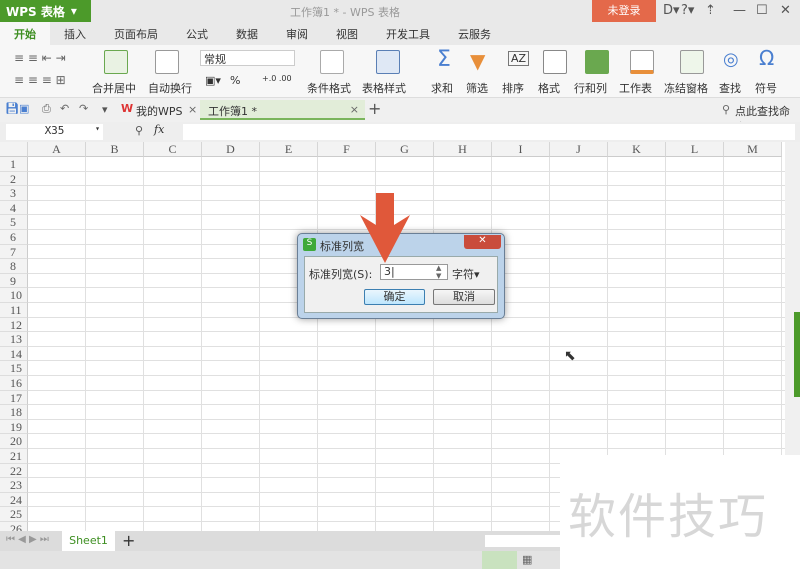 This screenshot has height=569, width=800. Describe the element at coordinates (247, 33) in the screenshot. I see `tab-data: 数据` at that location.